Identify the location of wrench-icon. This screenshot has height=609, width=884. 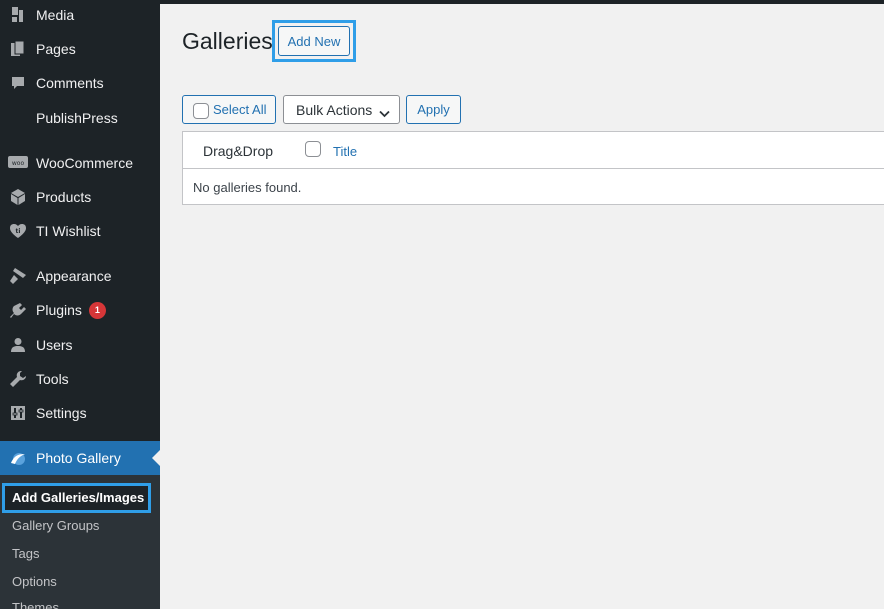
(18, 379).